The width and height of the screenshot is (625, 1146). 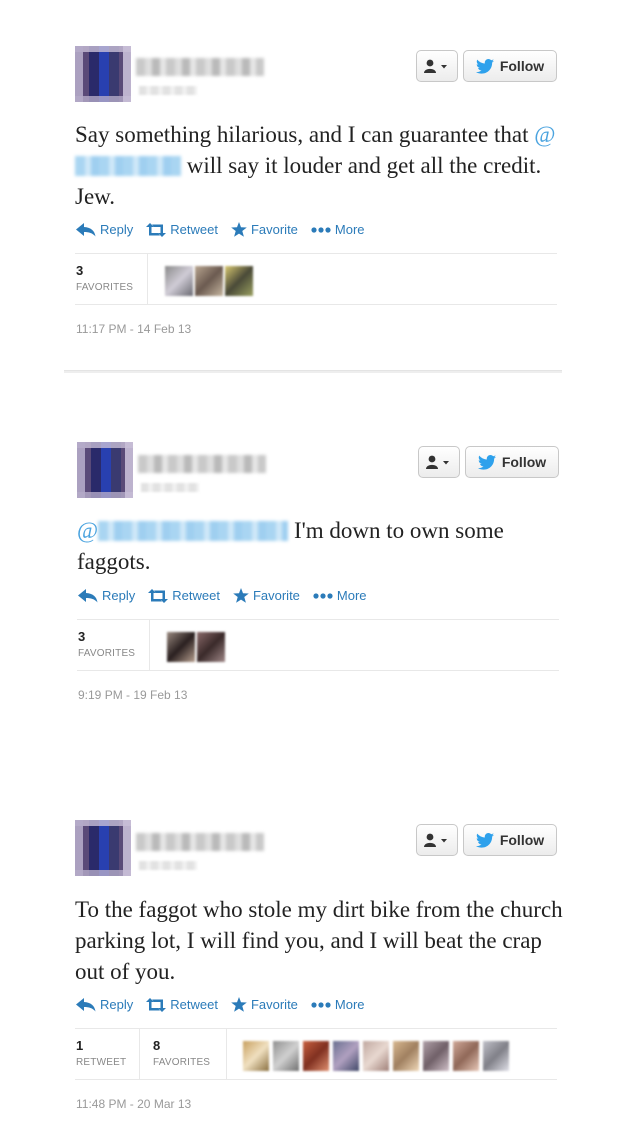 What do you see at coordinates (157, 1045) in the screenshot?
I see `favorites-count: 8` at bounding box center [157, 1045].